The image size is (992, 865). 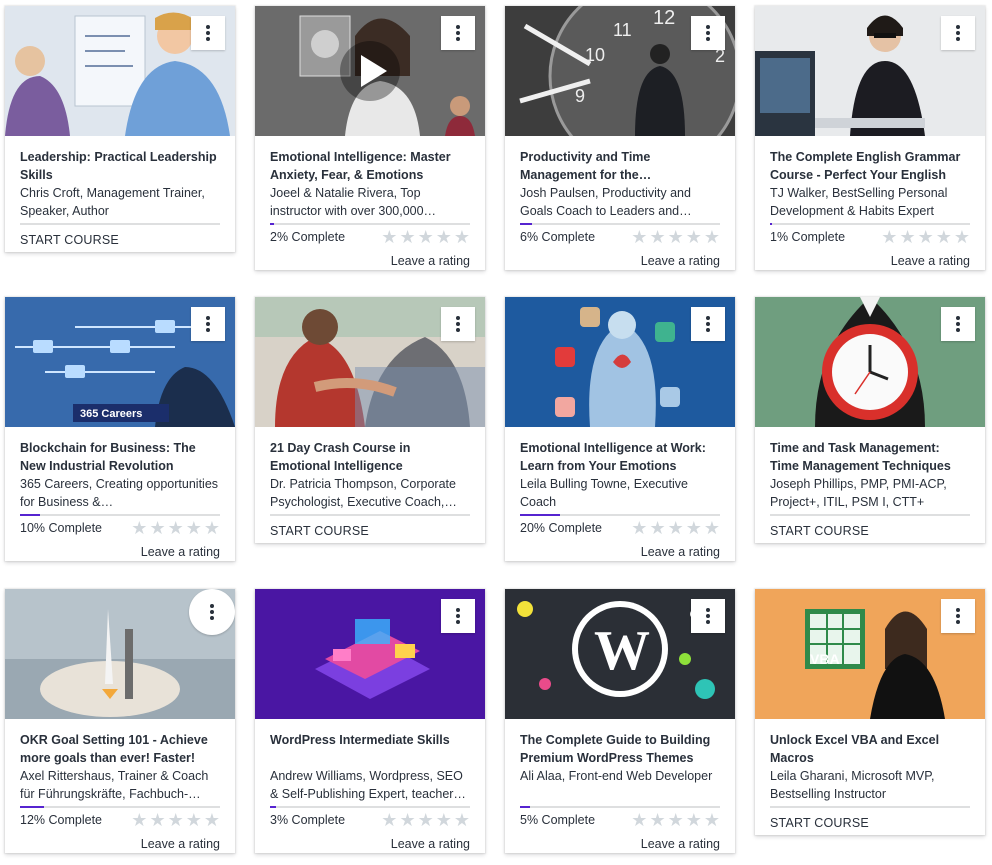 What do you see at coordinates (604, 493) in the screenshot?
I see `course-instructor: Leila Bulling Towne, Executive Coach` at bounding box center [604, 493].